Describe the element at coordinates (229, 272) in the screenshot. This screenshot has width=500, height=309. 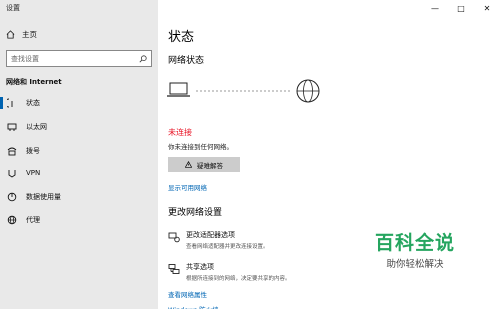
I see `sharing-options-item: 共享选项 根据所连接到的网络，决定要共享的内容。` at that location.